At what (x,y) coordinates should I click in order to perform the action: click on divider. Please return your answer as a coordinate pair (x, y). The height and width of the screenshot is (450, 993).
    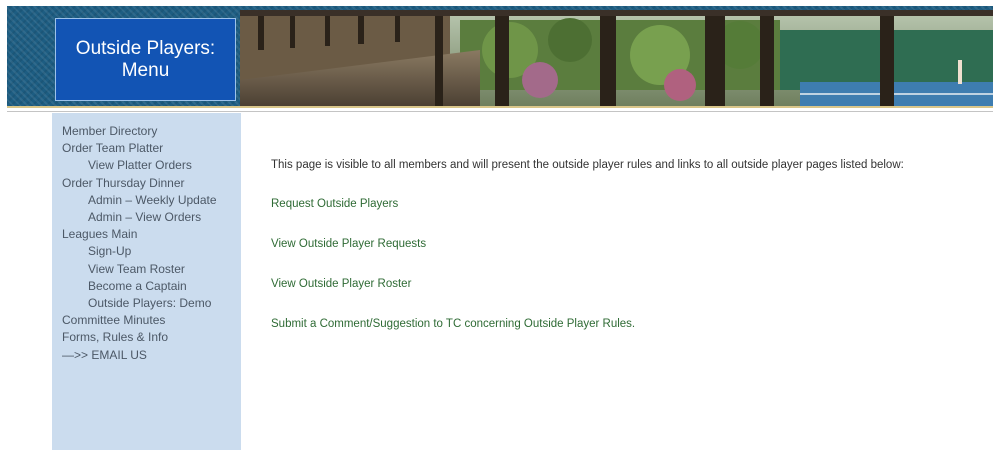
    Looking at the image, I should click on (500, 111).